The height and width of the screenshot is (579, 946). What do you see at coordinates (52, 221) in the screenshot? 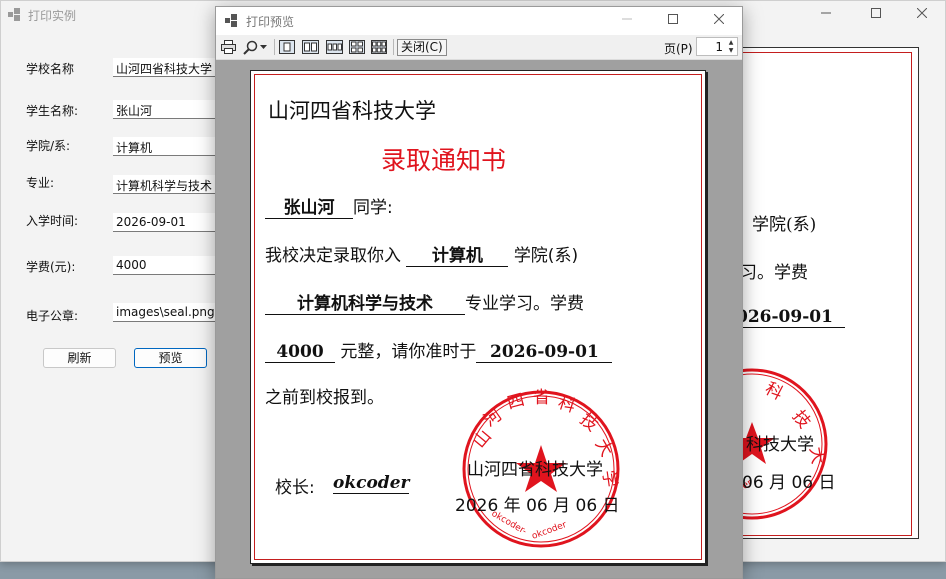
I see `enrollment-date-label: 入学时间:` at bounding box center [52, 221].